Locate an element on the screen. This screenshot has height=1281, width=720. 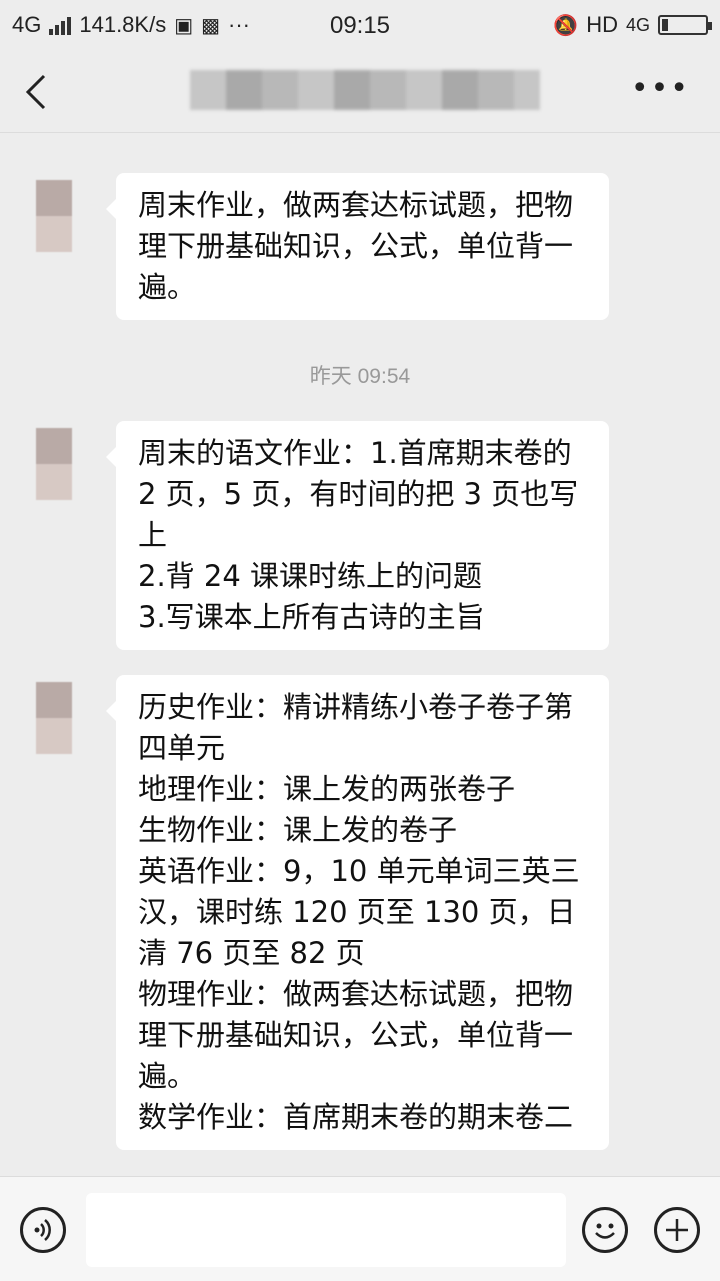
message-line: 上 is located at coordinates (153, 535).